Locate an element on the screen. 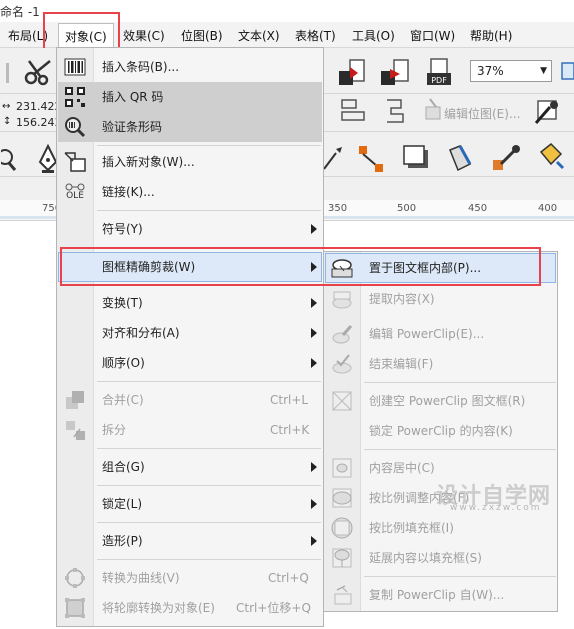 The width and height of the screenshot is (574, 629). menu-text: 文本(X) is located at coordinates (259, 35).